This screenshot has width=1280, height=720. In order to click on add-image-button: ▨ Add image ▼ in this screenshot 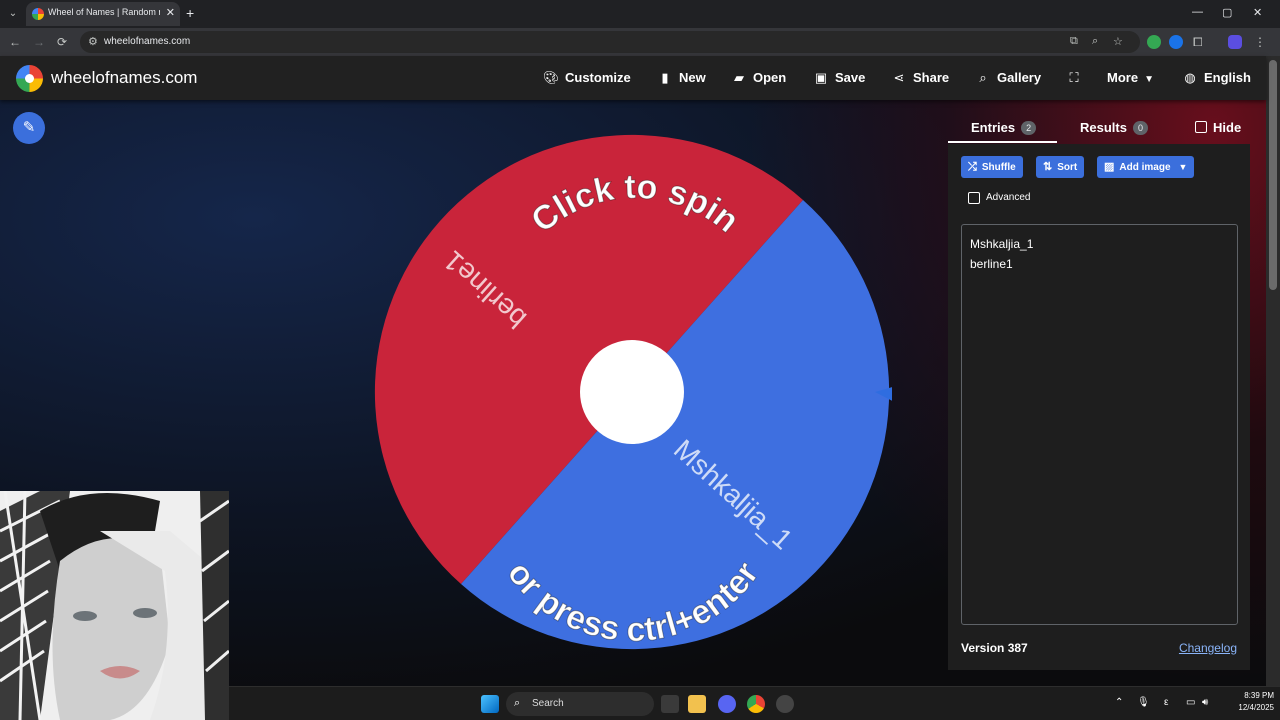, I will do `click(1146, 167)`.